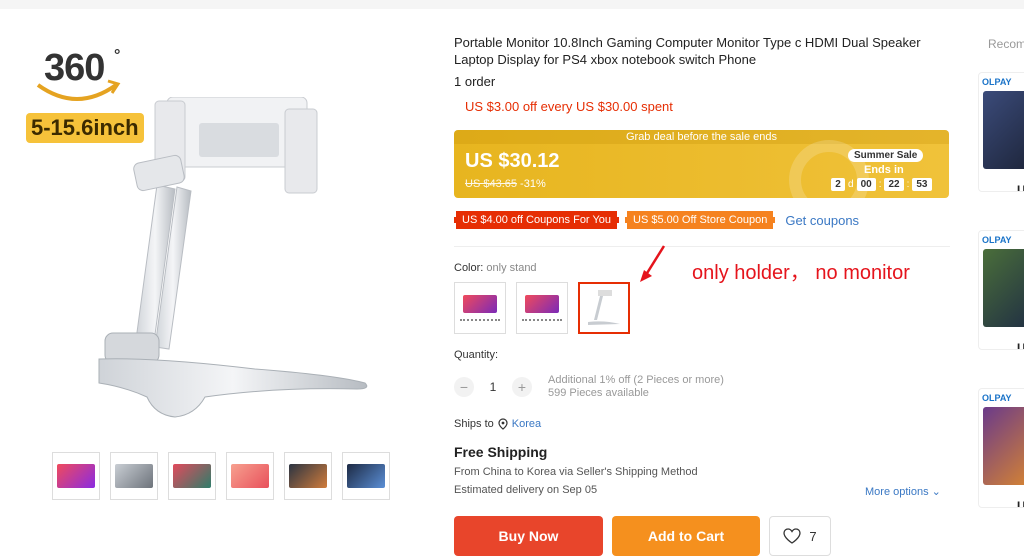  What do you see at coordinates (838, 184) in the screenshot?
I see `timer-days: 2` at bounding box center [838, 184].